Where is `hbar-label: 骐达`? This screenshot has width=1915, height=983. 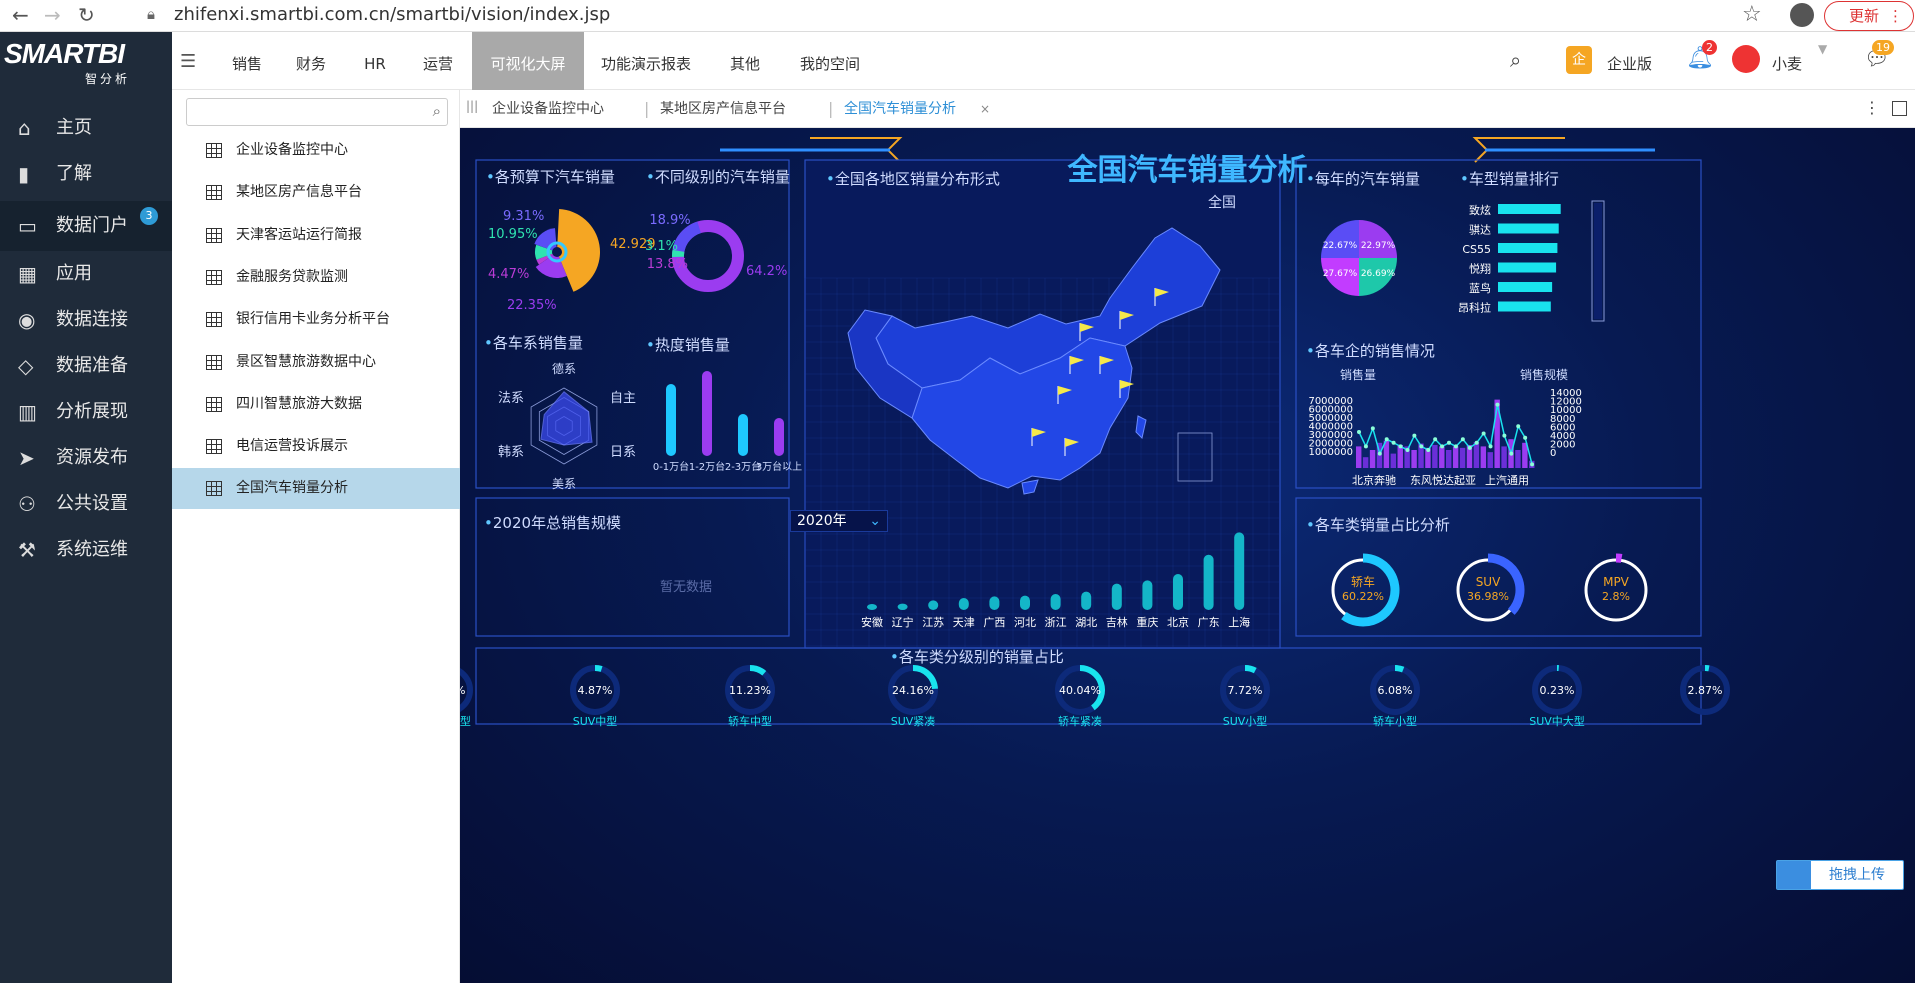
hbar-label: 骐达 is located at coordinates (1480, 230).